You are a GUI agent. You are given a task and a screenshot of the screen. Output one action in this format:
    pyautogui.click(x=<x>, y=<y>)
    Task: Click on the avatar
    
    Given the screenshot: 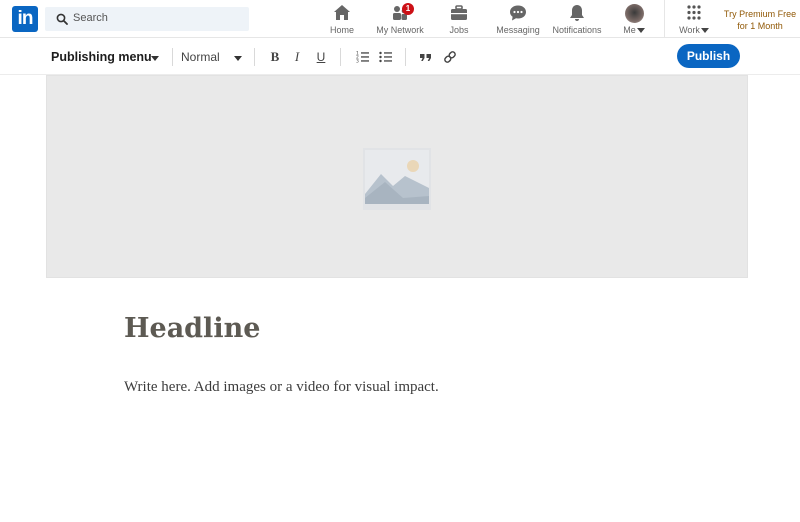 What is the action you would take?
    pyautogui.click(x=634, y=13)
    